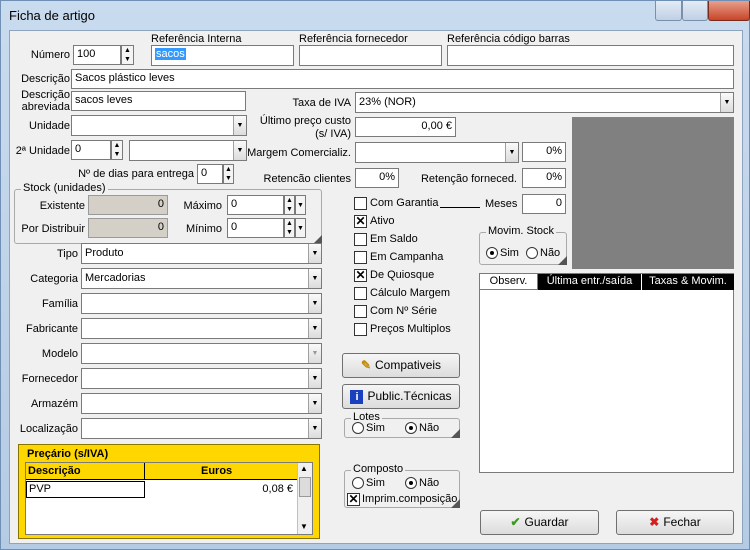 The height and width of the screenshot is (550, 750). Describe the element at coordinates (48, 429) in the screenshot. I see `field-label: Localização` at that location.